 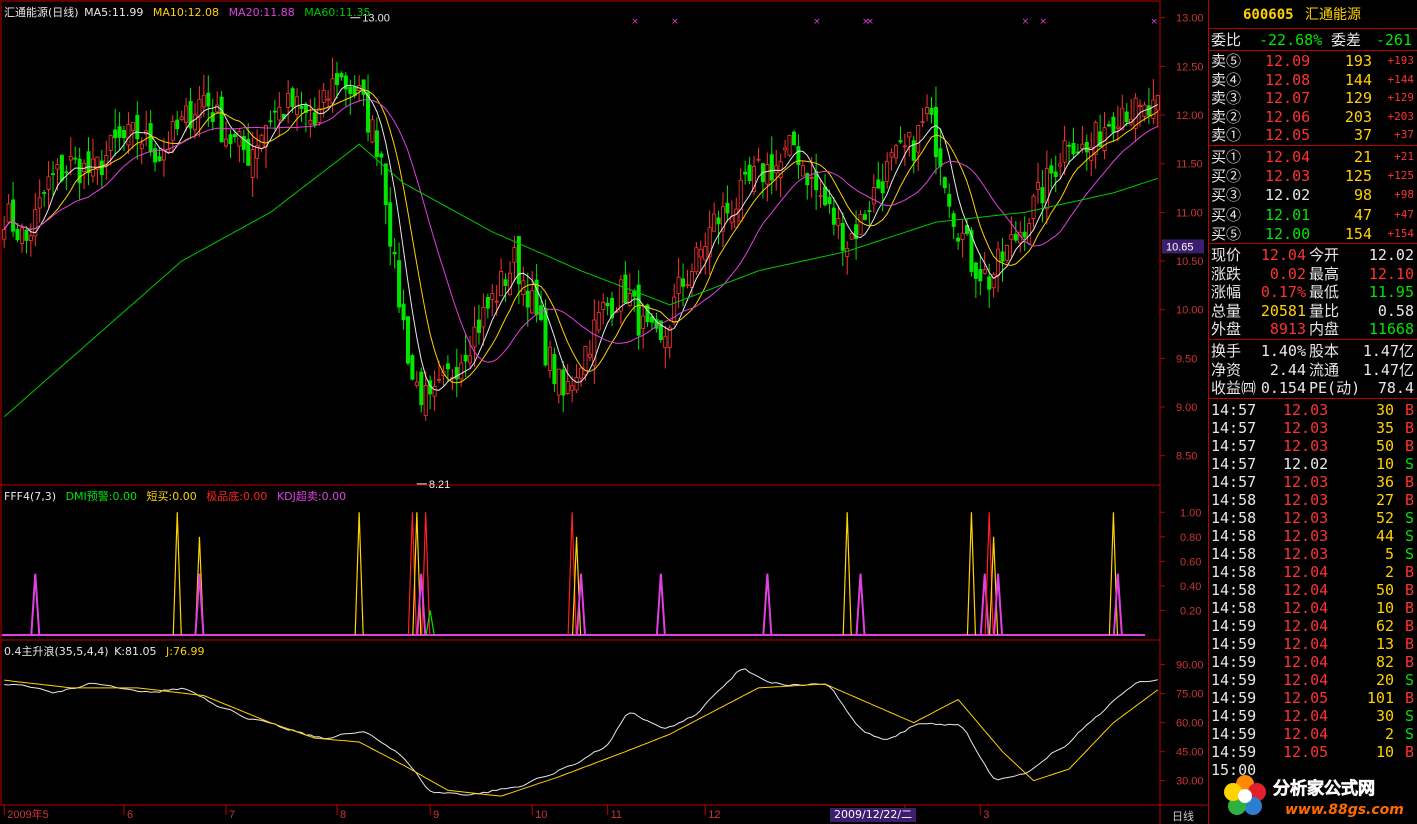 I want to click on ask-label: 卖②, so click(x=1226, y=116).